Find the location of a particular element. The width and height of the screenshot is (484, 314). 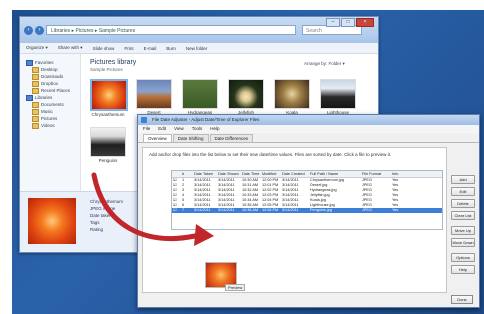

sidebar-item-label: Music is located at coordinates (47, 111).